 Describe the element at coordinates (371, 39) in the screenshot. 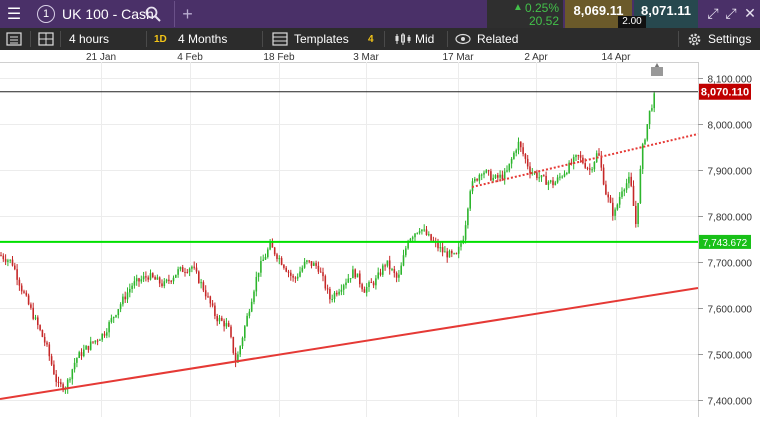

I see `templates-count: 4` at that location.